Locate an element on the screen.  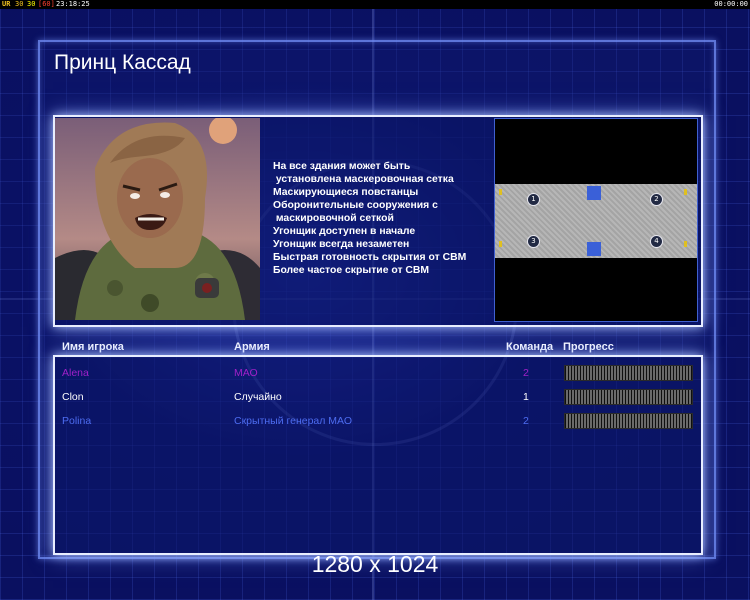
start-position-2: 2 is located at coordinates (656, 199).